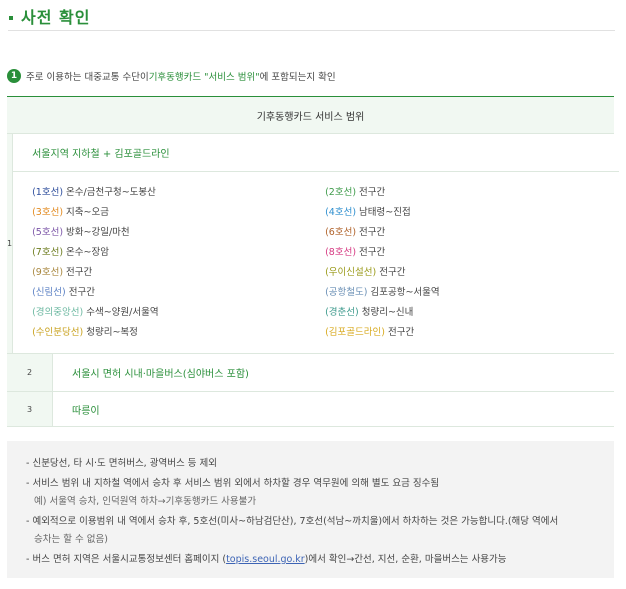  Describe the element at coordinates (355, 332) in the screenshot. I see `subway-line-name: (김포골드라인)` at that location.